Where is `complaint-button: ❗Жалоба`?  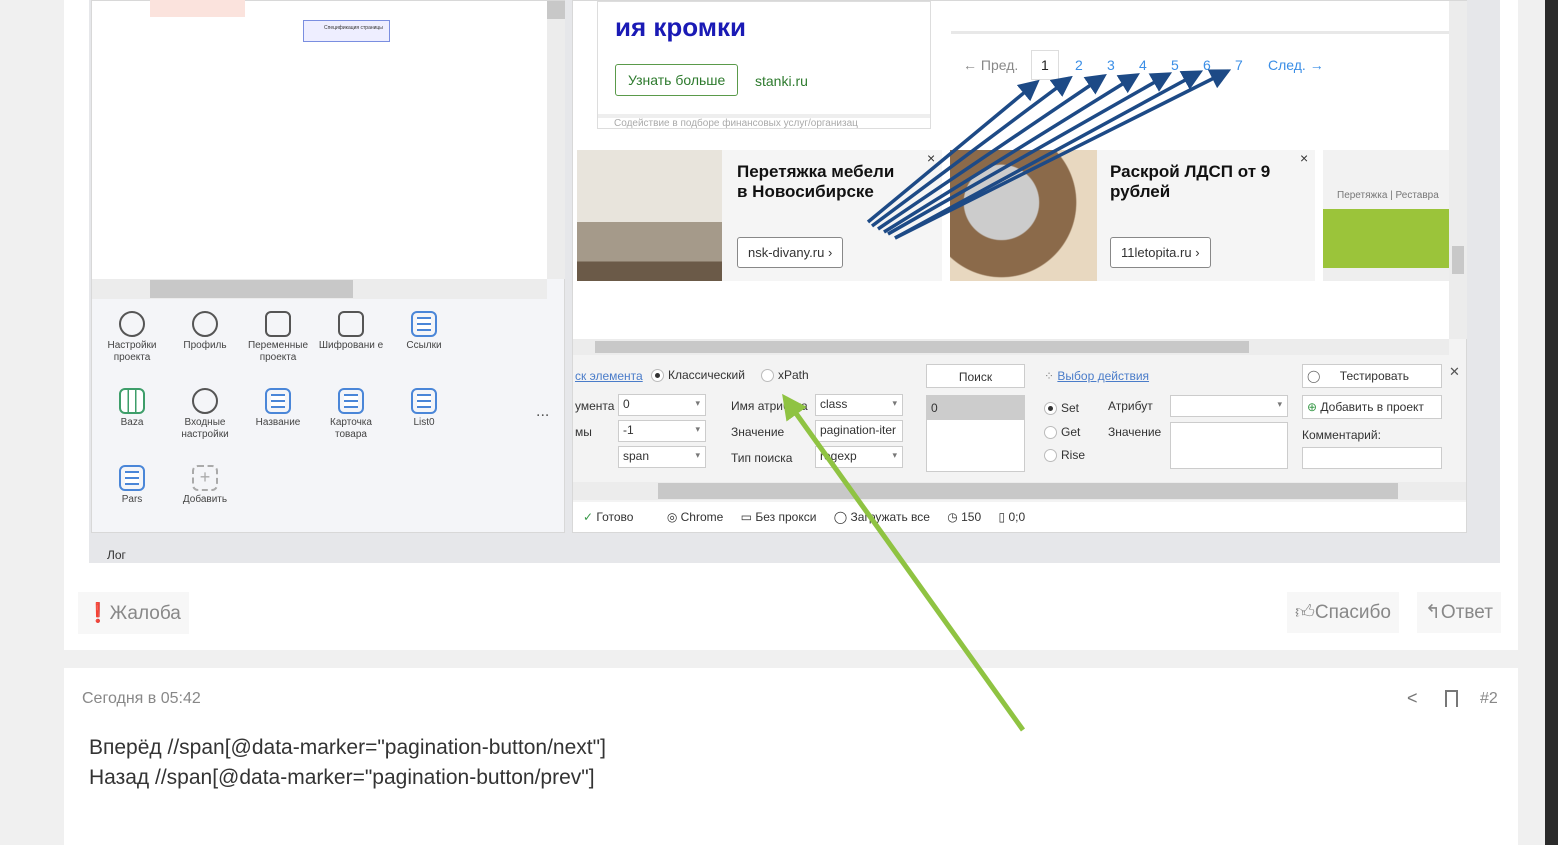
complaint-button: ❗Жалоба is located at coordinates (133, 613).